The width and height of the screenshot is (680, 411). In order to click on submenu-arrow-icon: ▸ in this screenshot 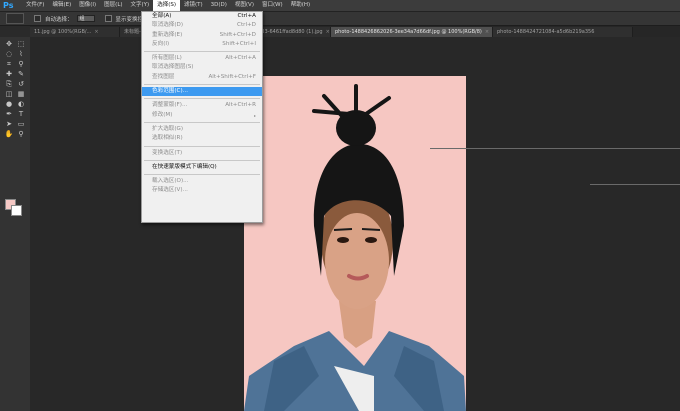, I will do `click(254, 115)`.